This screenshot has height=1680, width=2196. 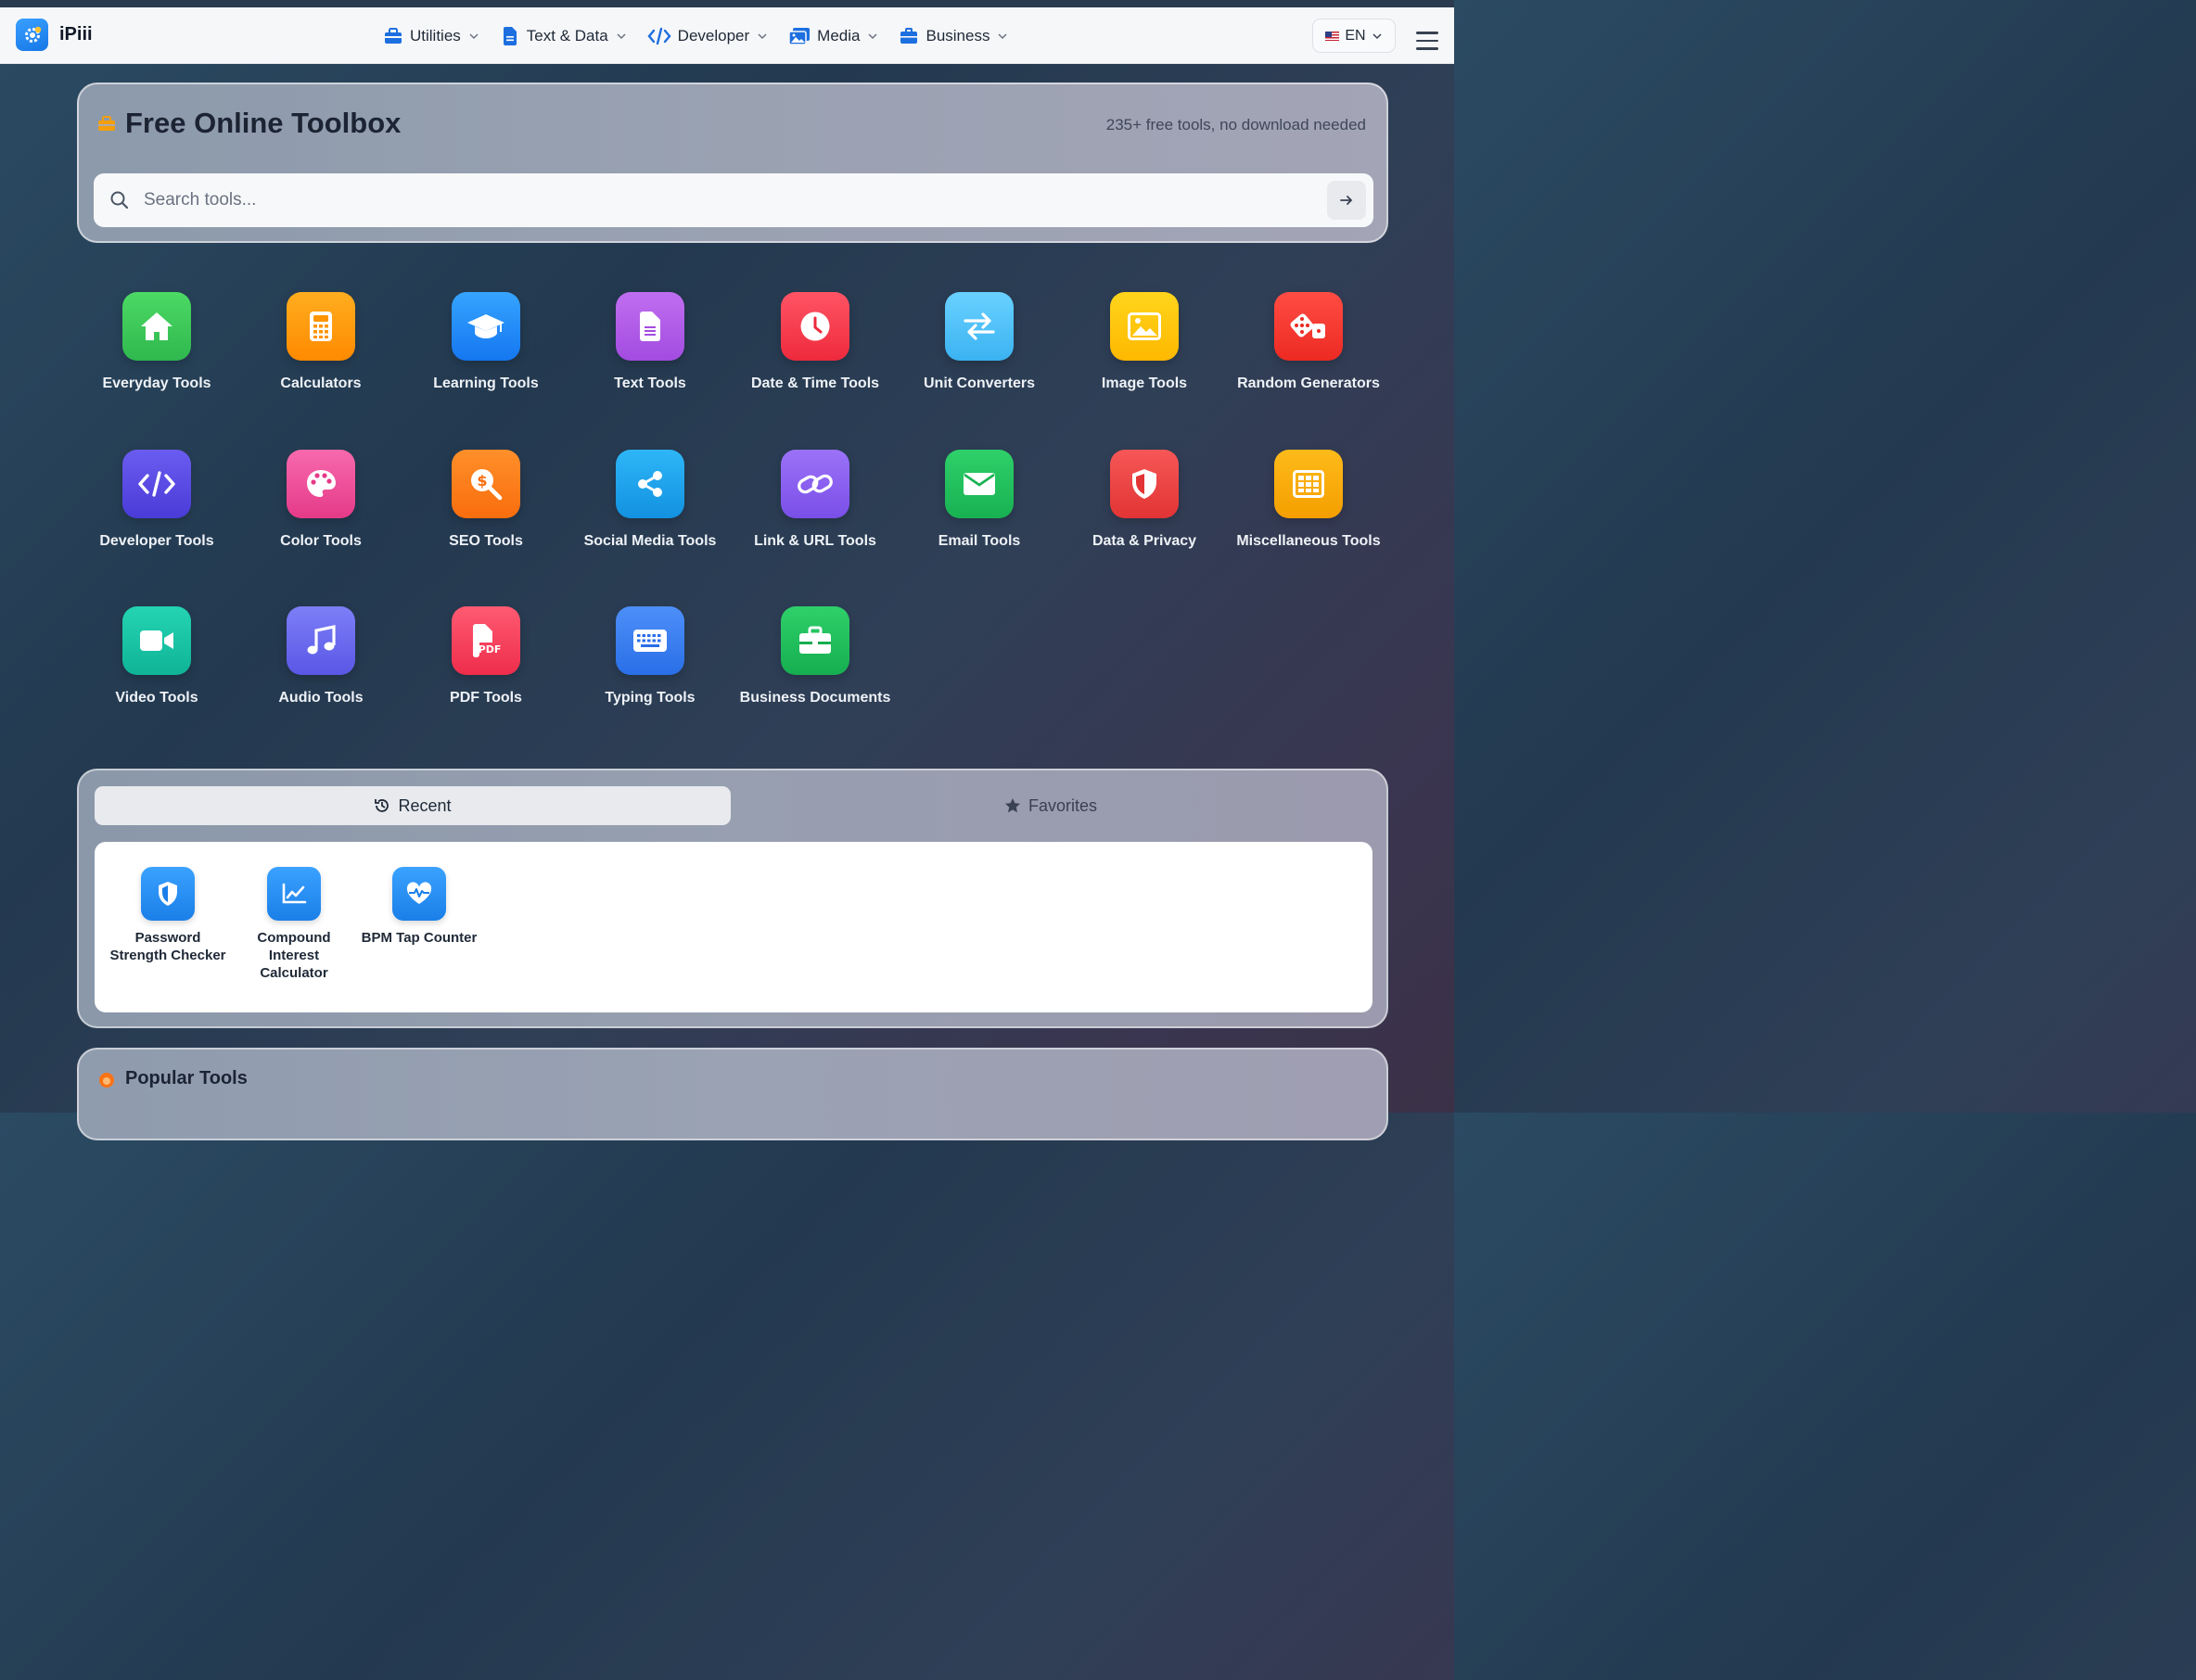 I want to click on tab-favorites: Favorites, so click(x=1051, y=805).